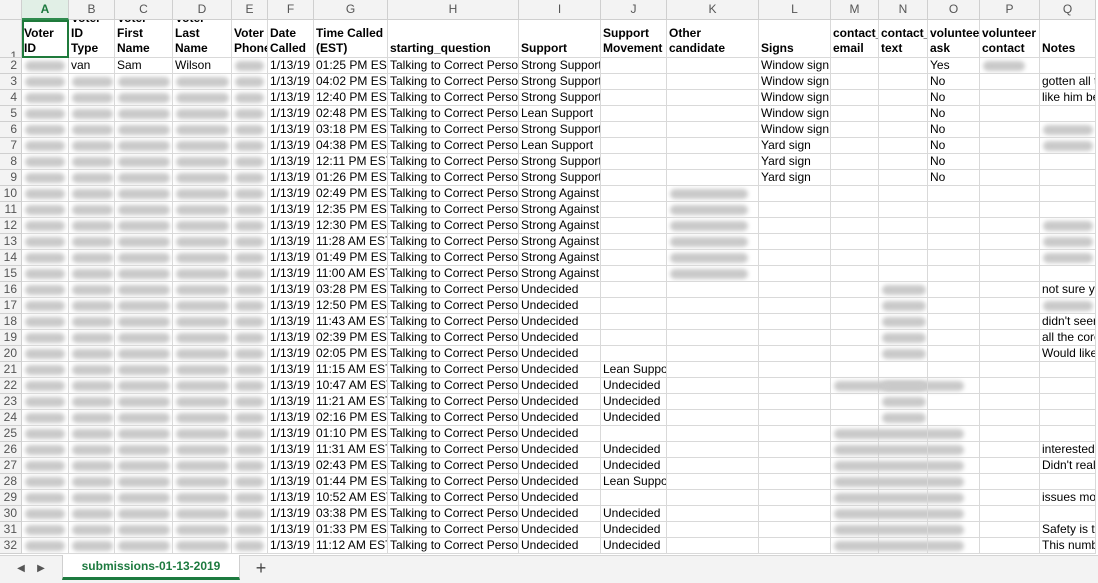 This screenshot has width=1098, height=583. What do you see at coordinates (560, 258) in the screenshot?
I see `cell-support: Strong Against` at bounding box center [560, 258].